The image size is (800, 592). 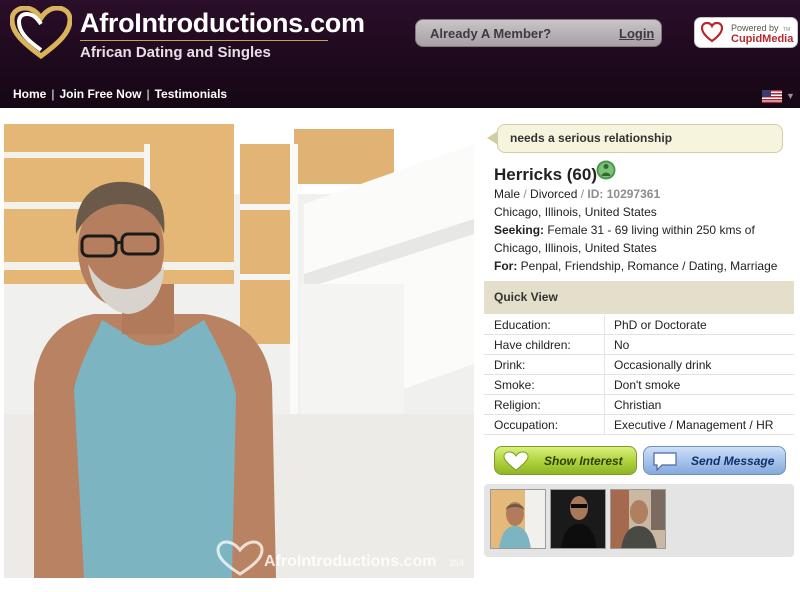 I want to click on quick-view-row: Smoke: Don't smoke, so click(x=639, y=385).